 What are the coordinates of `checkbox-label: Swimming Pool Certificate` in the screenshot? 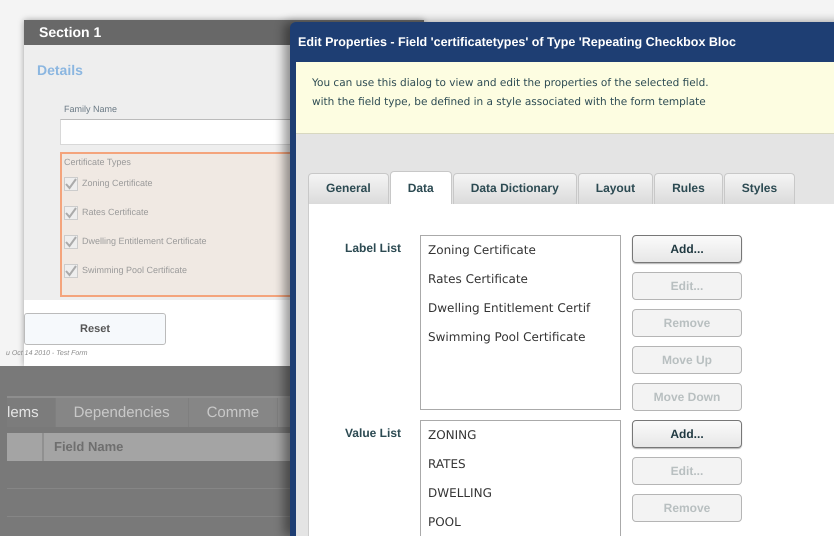 It's located at (135, 270).